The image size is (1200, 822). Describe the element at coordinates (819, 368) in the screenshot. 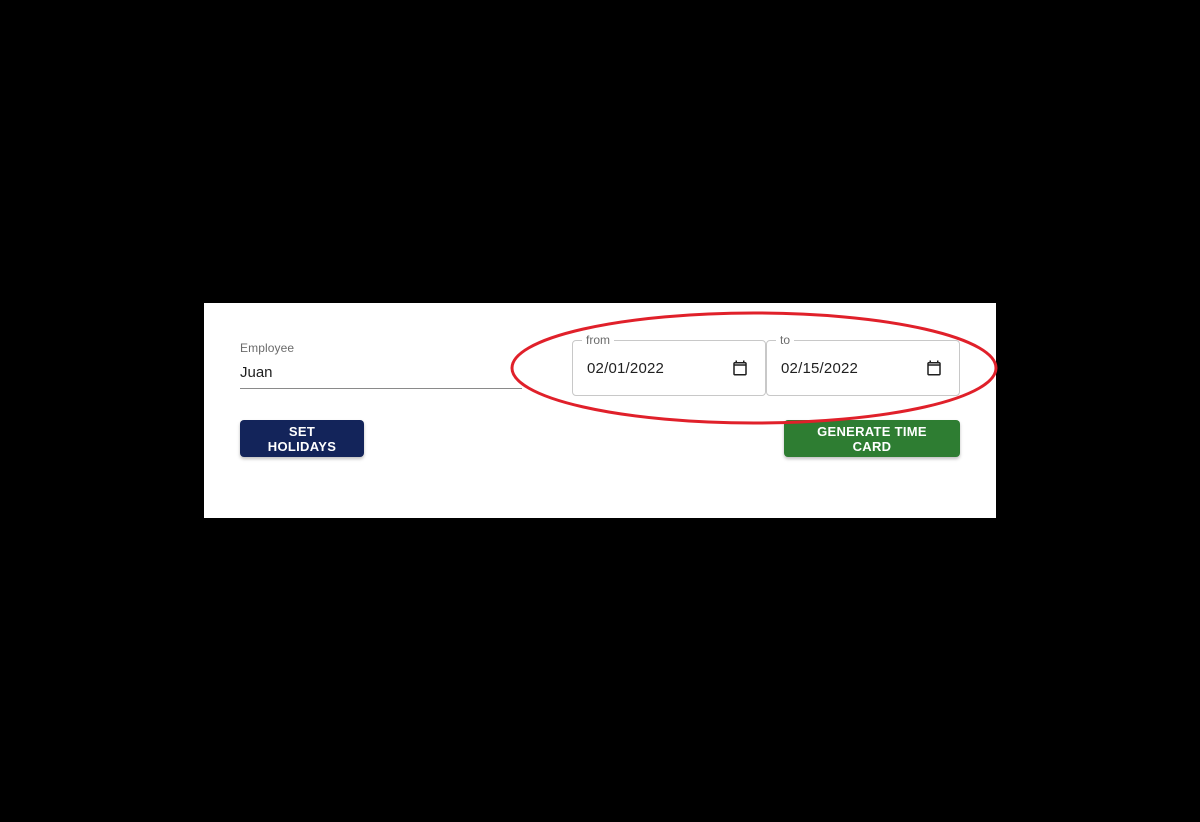

I see `date-to-value: 02/15/2022` at that location.